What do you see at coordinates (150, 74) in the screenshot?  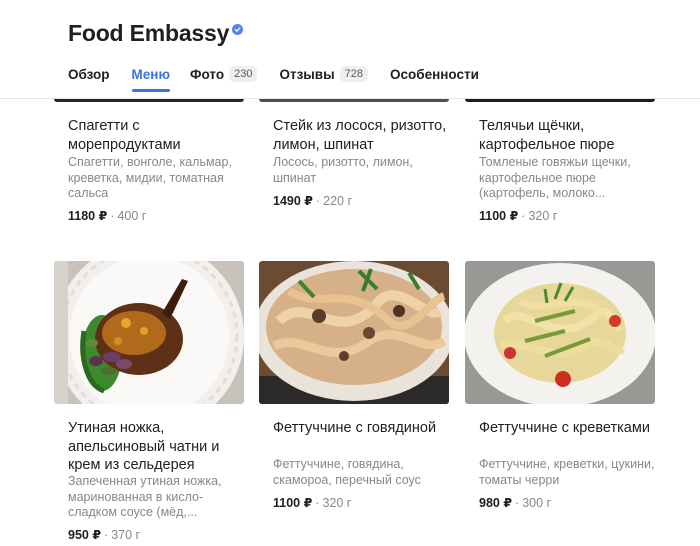 I see `tab-menu-label: Меню` at bounding box center [150, 74].